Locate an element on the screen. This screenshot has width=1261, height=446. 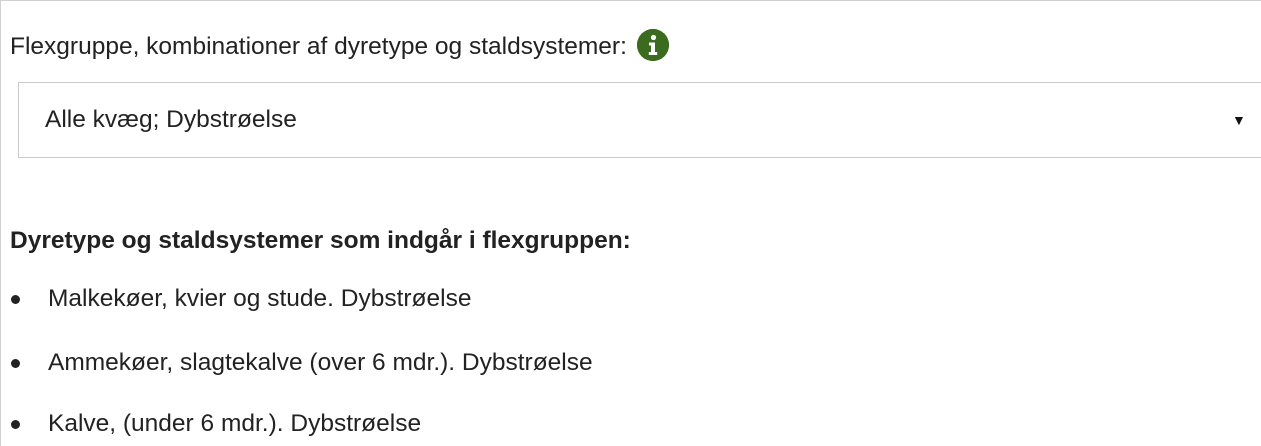
list-item: Kalve, (under 6 mdr.). Dybstrøelse is located at coordinates (215, 424).